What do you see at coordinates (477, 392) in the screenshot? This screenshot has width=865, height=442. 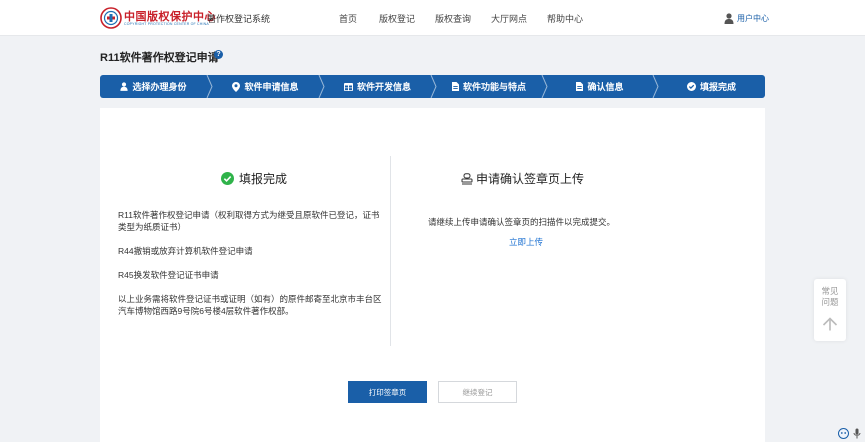 I see `continue-registration-button: 继续登记` at bounding box center [477, 392].